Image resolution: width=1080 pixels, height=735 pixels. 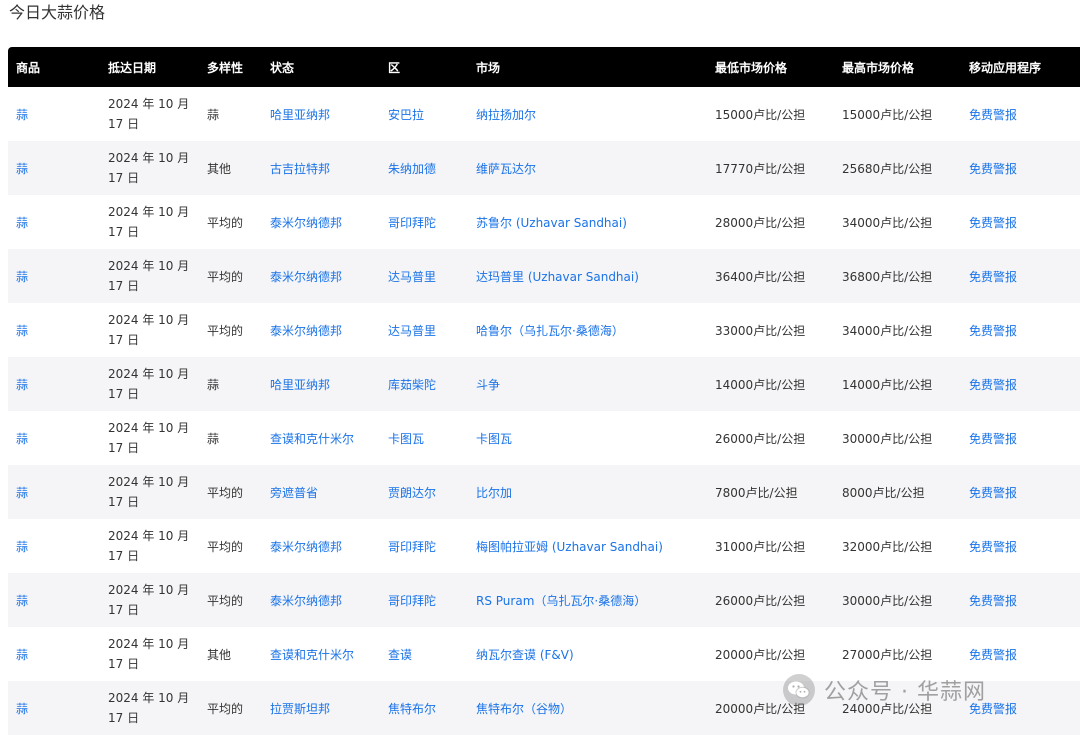 I want to click on district-link: 库茹柴陀, so click(x=424, y=384).